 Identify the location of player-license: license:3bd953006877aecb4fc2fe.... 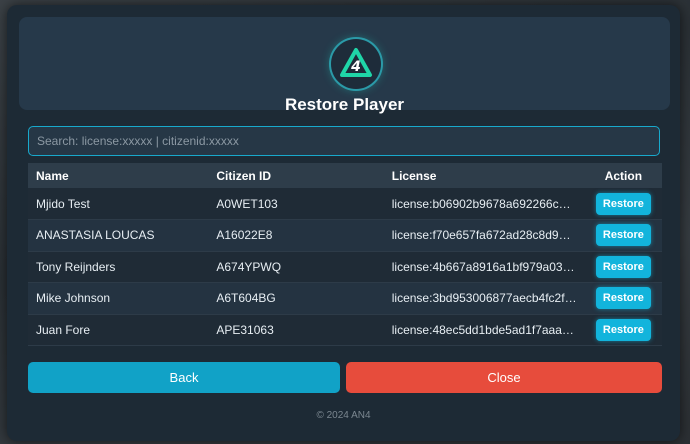
(486, 298).